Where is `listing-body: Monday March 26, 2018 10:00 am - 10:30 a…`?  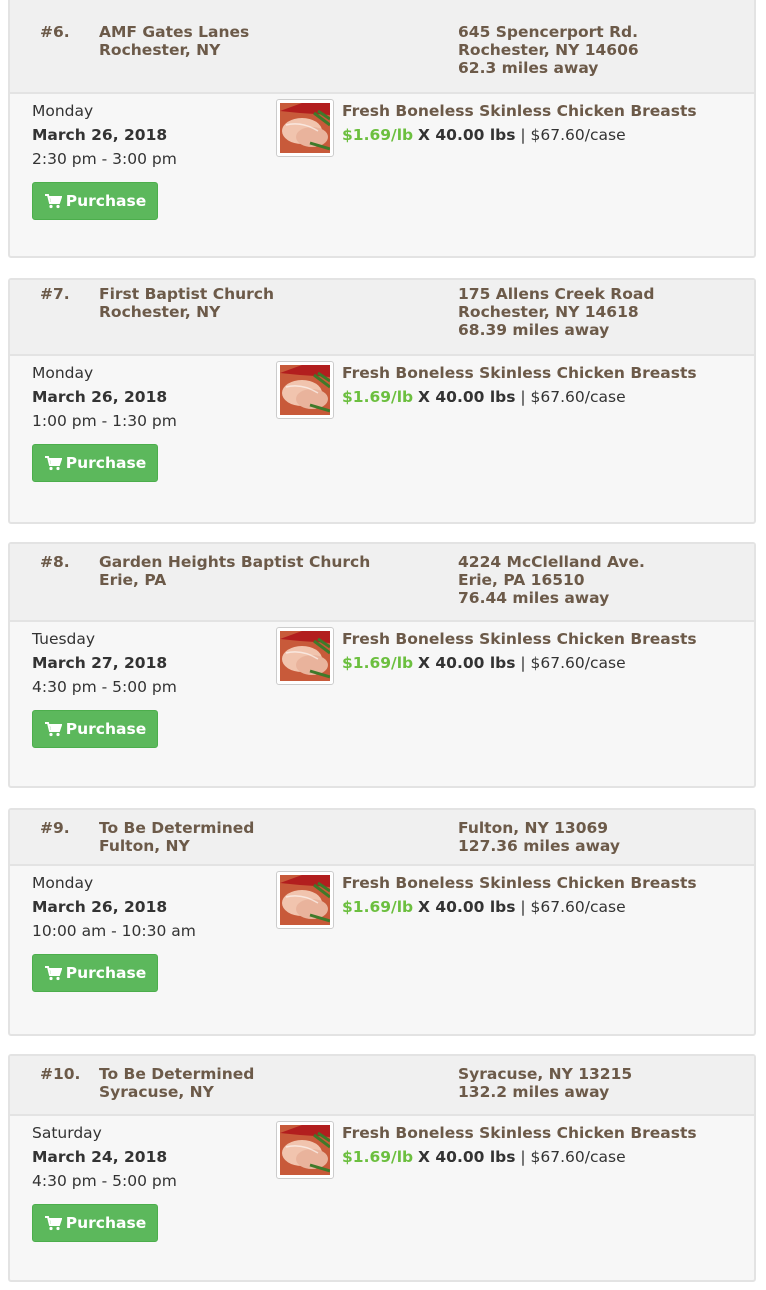 listing-body: Monday March 26, 2018 10:00 am - 10:30 a… is located at coordinates (382, 939).